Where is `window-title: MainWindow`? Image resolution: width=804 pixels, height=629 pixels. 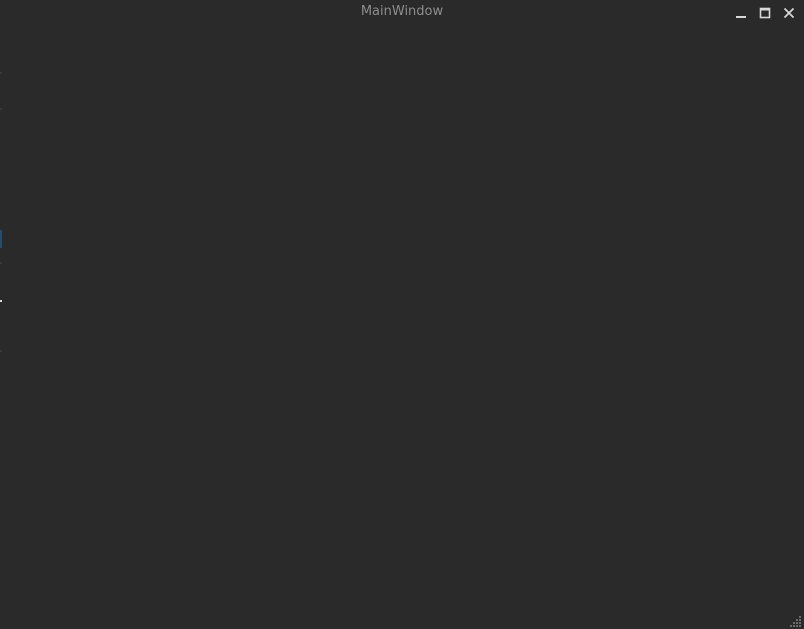
window-title: MainWindow is located at coordinates (402, 11).